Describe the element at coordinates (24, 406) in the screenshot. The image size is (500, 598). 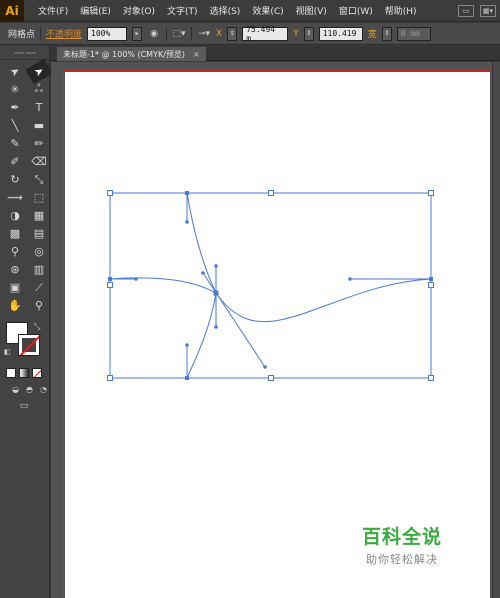
I see `screen-mode-icon: ▭` at that location.